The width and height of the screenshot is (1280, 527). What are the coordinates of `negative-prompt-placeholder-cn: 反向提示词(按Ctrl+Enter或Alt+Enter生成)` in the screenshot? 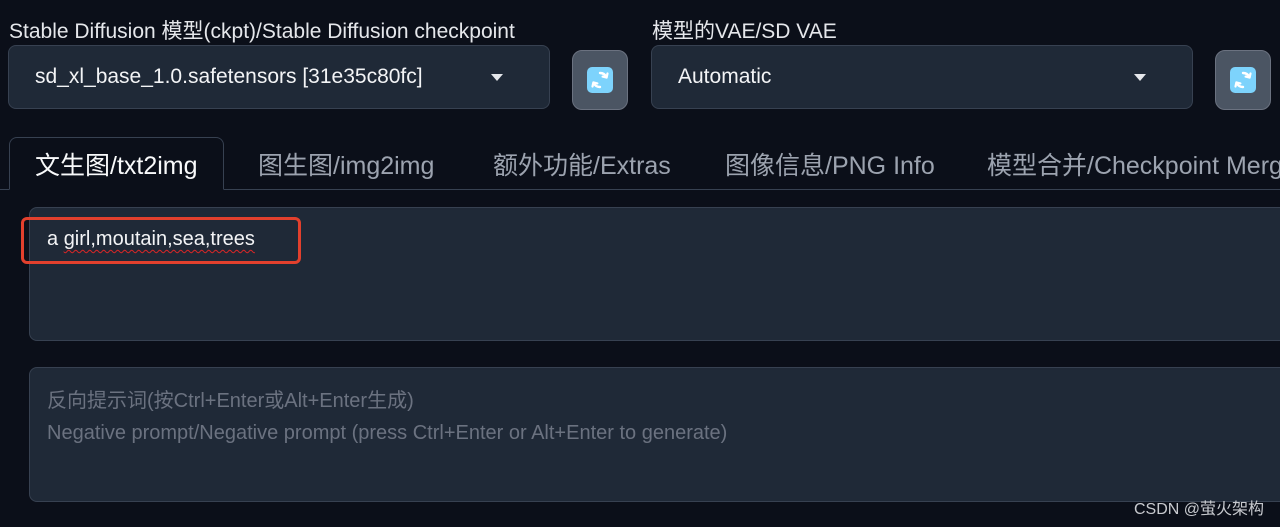 It's located at (230, 401).